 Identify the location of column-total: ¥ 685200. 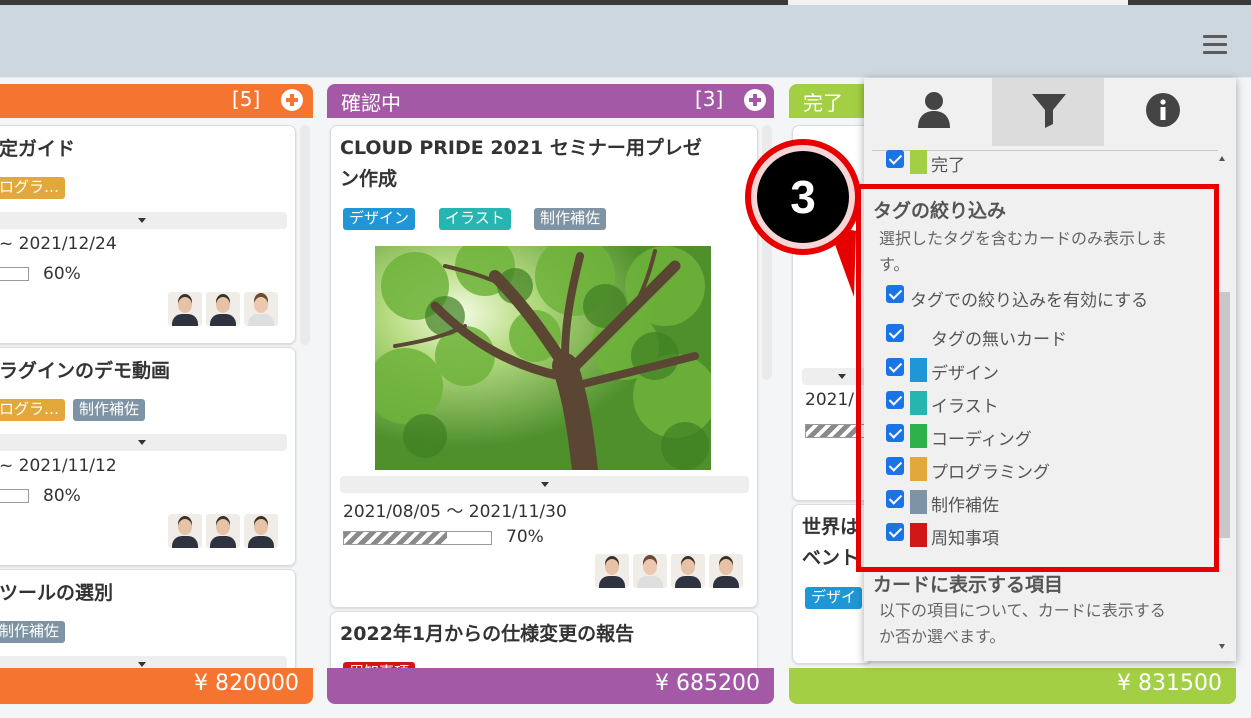
(707, 683).